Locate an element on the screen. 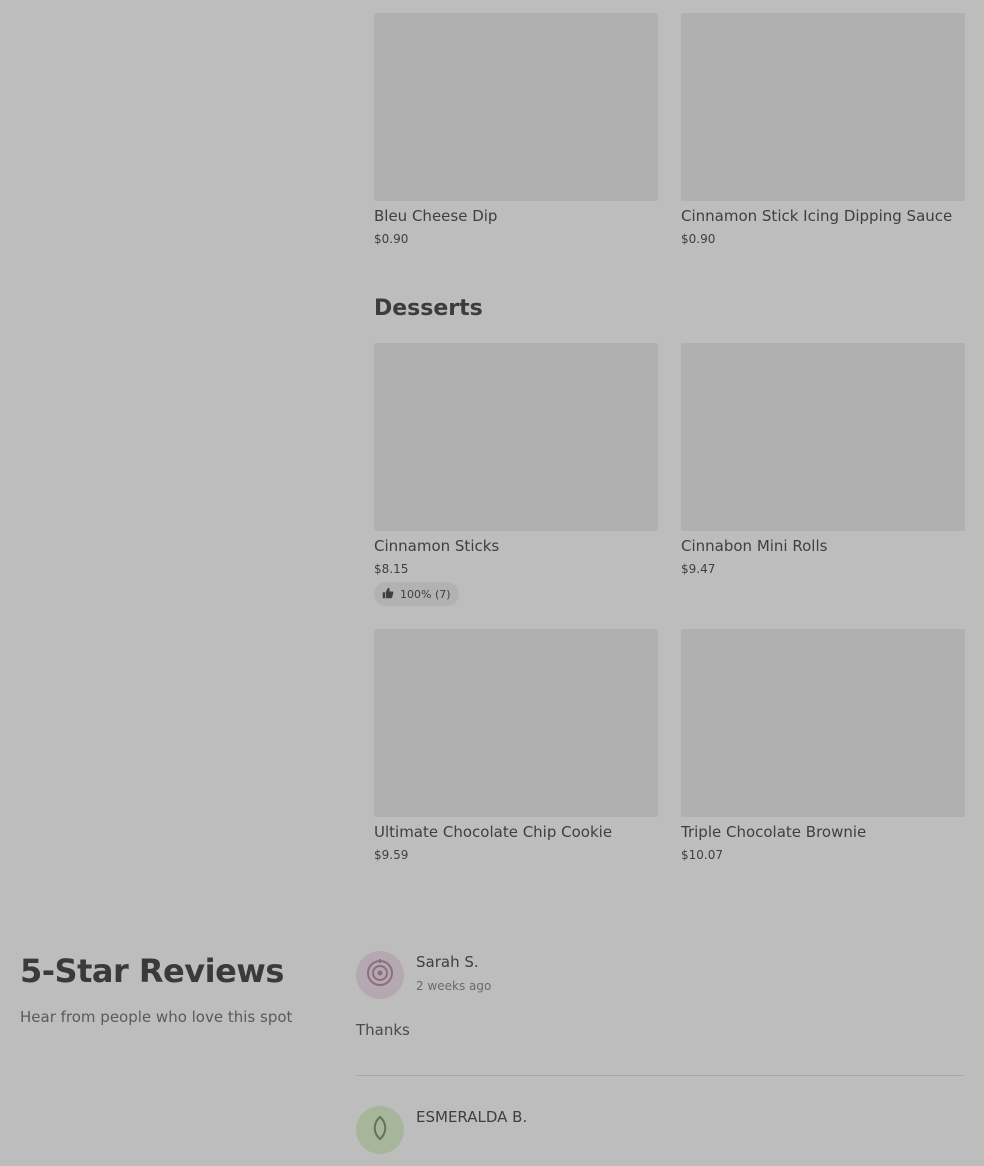 Image resolution: width=984 pixels, height=1166 pixels. reviewer-name: Sarah S. is located at coordinates (447, 962).